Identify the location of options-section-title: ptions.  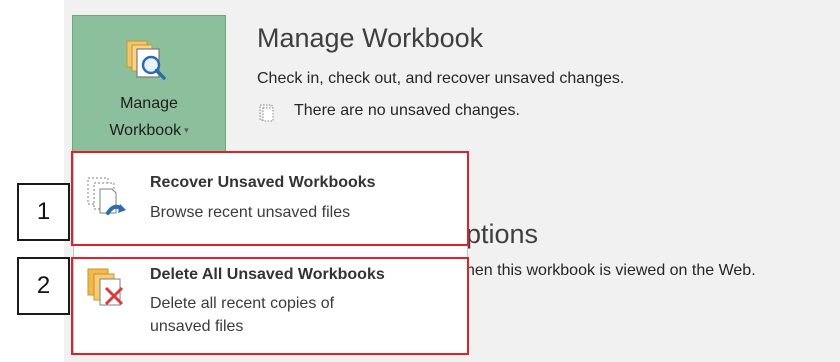
(502, 234).